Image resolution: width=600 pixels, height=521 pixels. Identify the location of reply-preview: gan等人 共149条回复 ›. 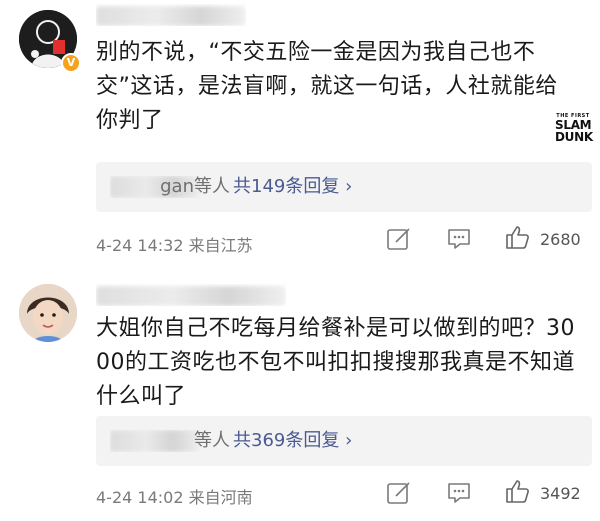
(344, 187).